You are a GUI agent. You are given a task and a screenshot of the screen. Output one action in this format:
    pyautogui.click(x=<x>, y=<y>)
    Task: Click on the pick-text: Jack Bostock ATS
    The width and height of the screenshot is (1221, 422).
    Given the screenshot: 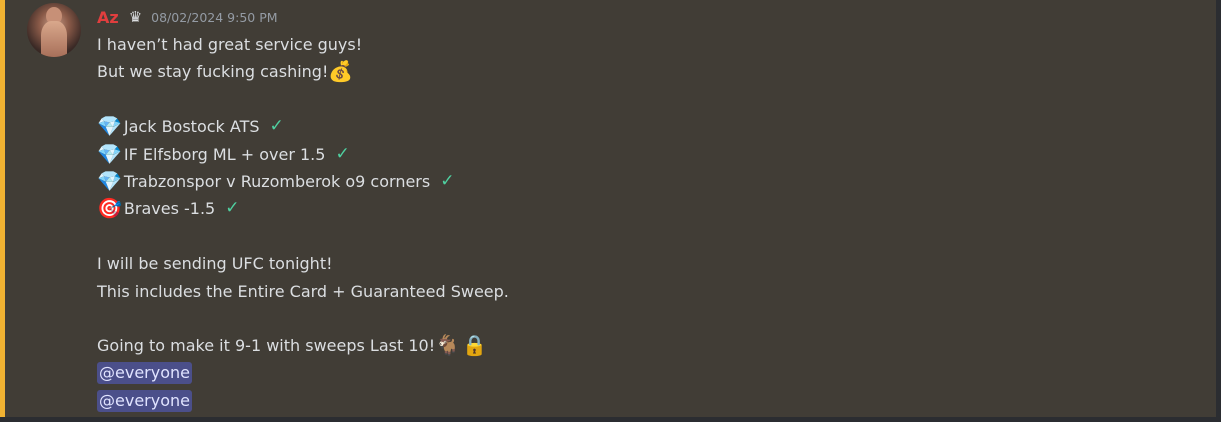 What is the action you would take?
    pyautogui.click(x=191, y=127)
    